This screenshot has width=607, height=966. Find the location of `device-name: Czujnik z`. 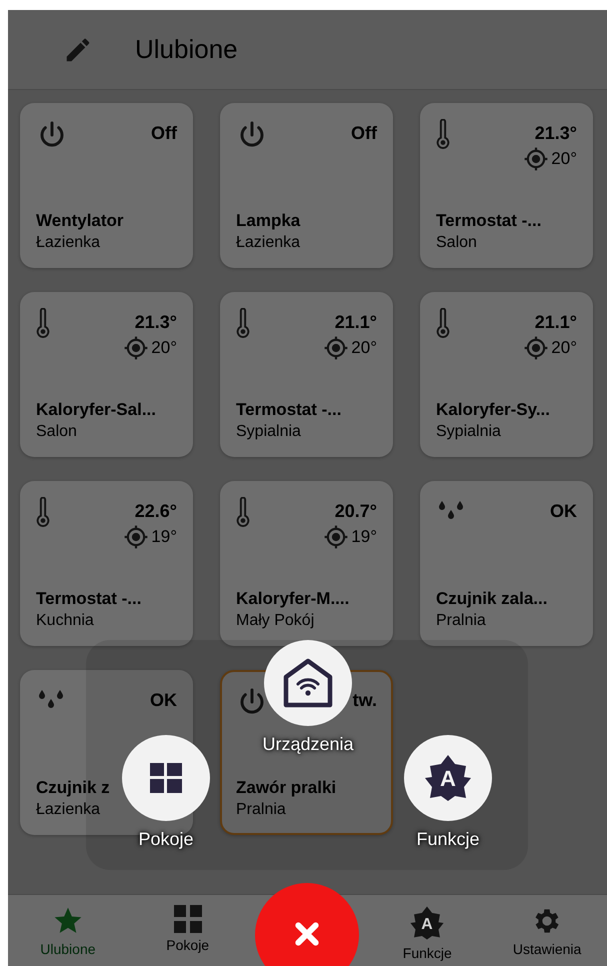

device-name: Czujnik z is located at coordinates (73, 788).